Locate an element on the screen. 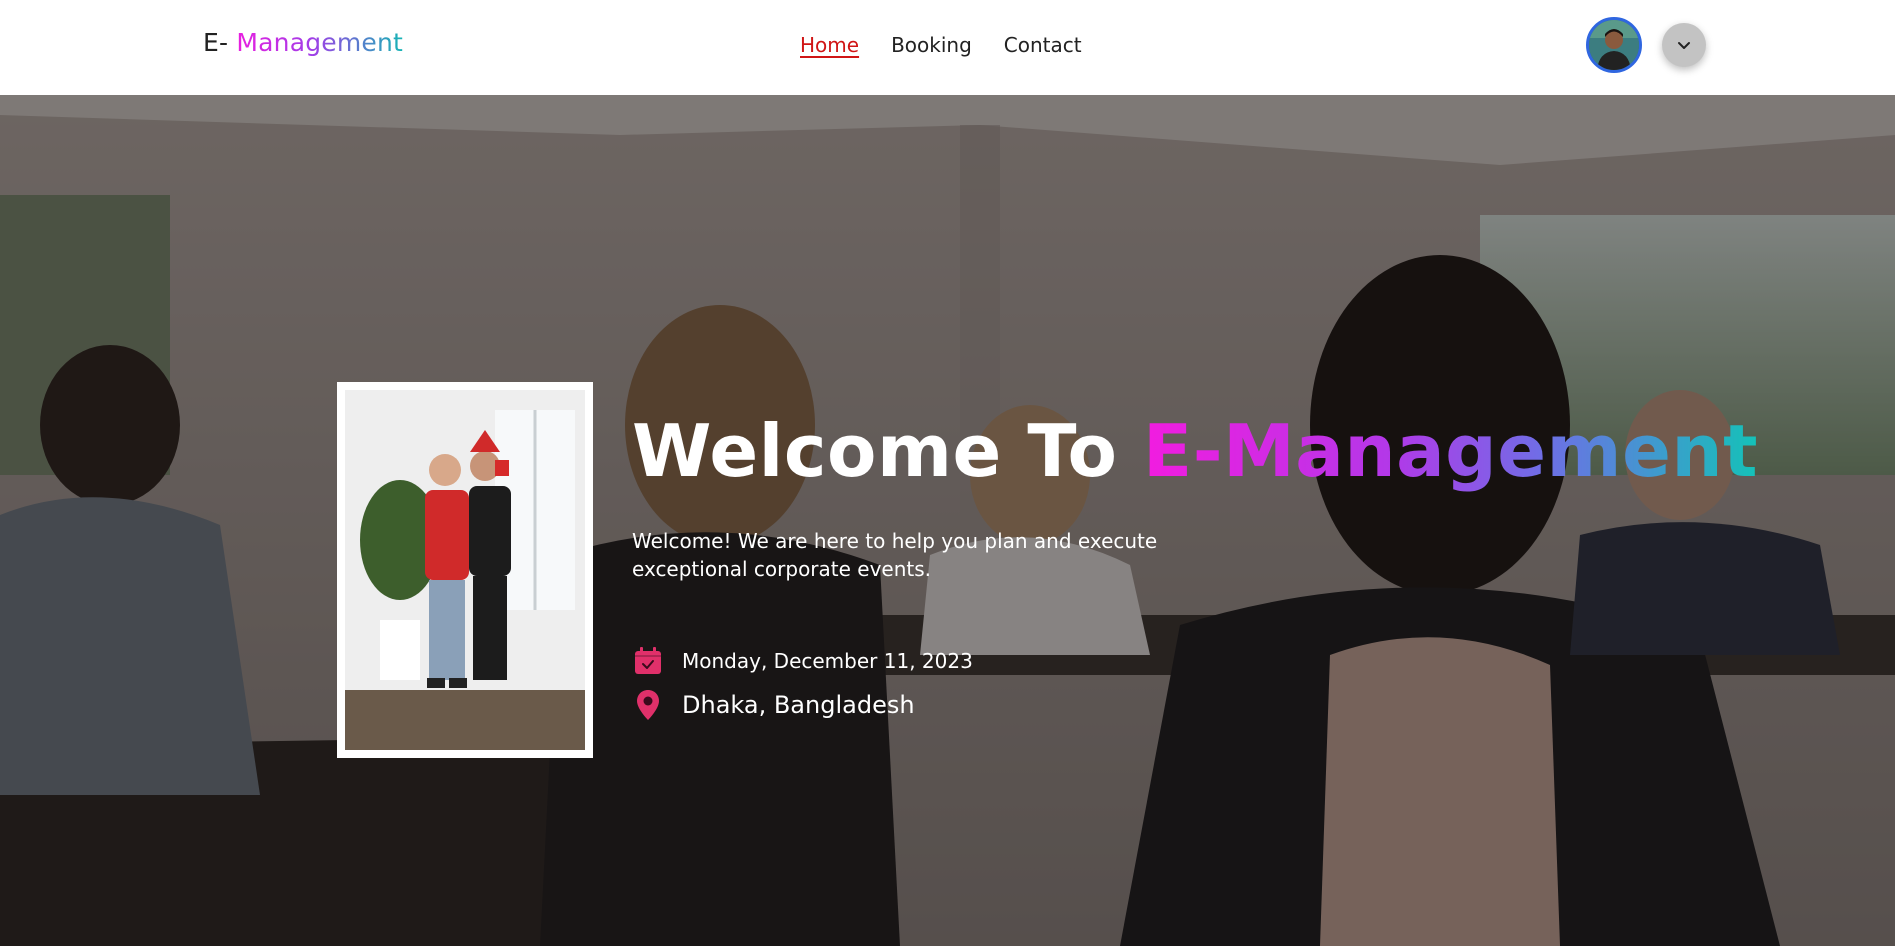 The image size is (1895, 946). profile-dropdown-button is located at coordinates (1684, 45).